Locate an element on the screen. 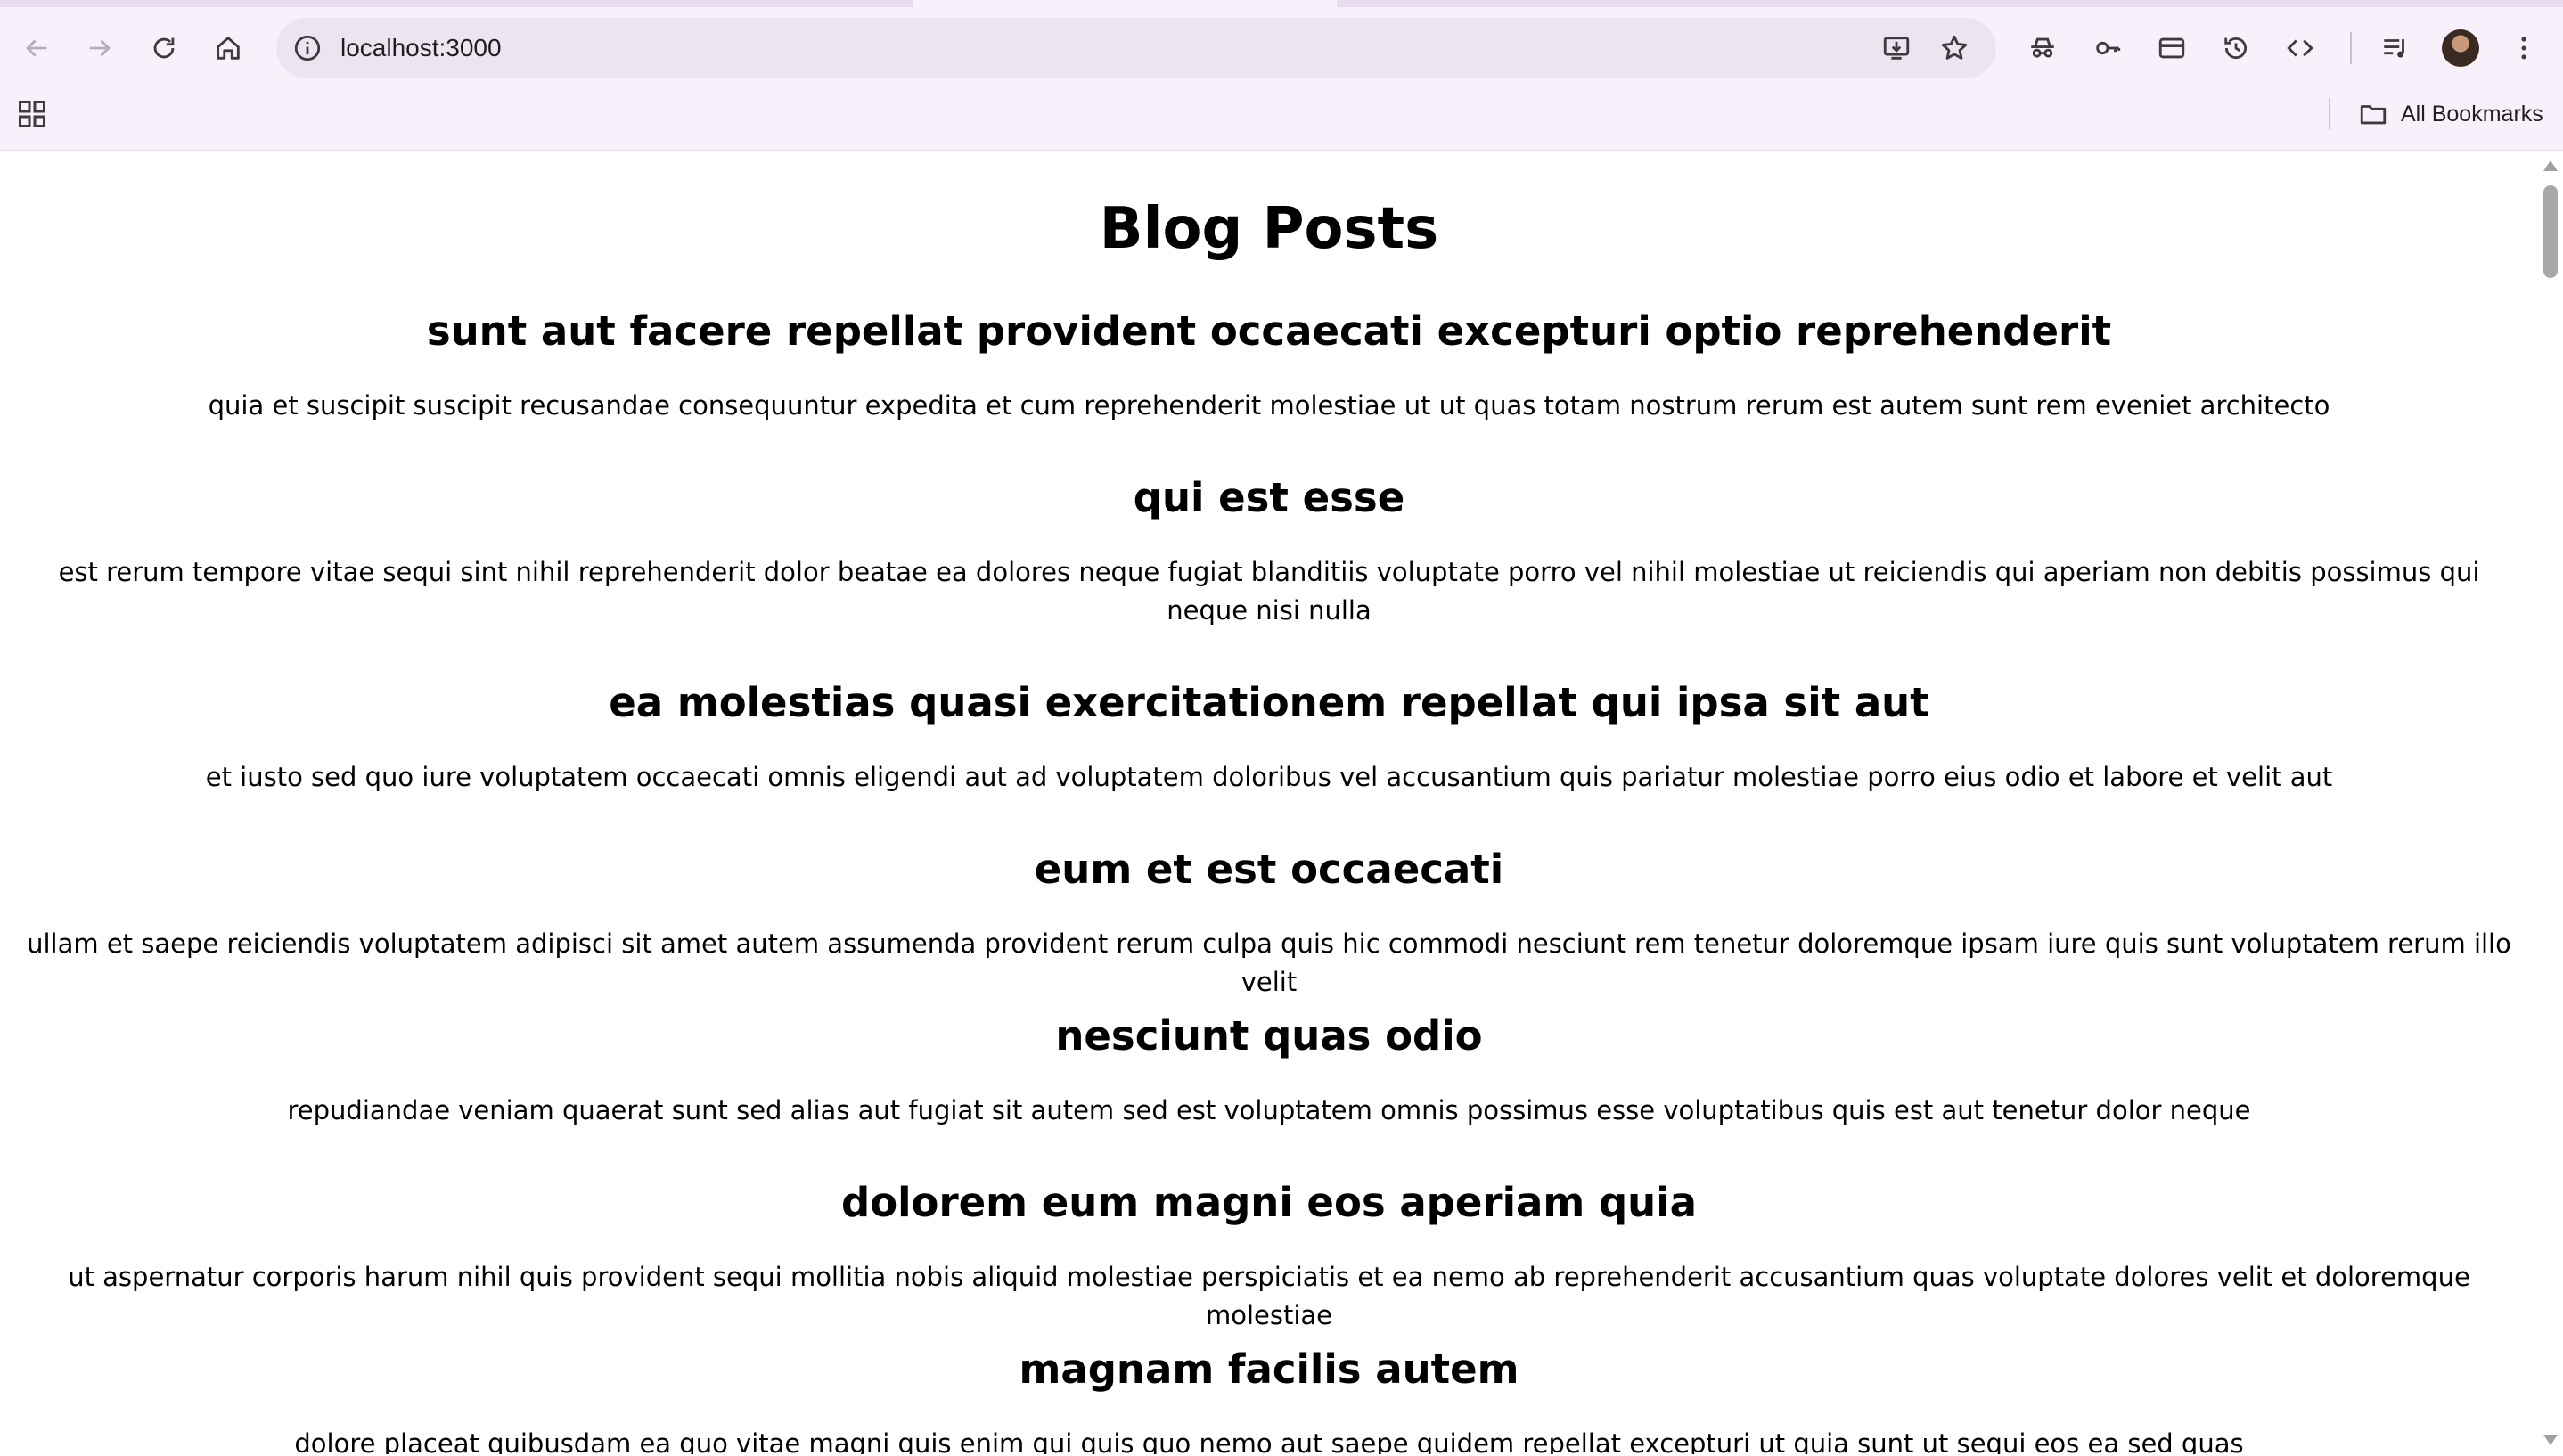  post-title: qui est esse is located at coordinates (1269, 497).